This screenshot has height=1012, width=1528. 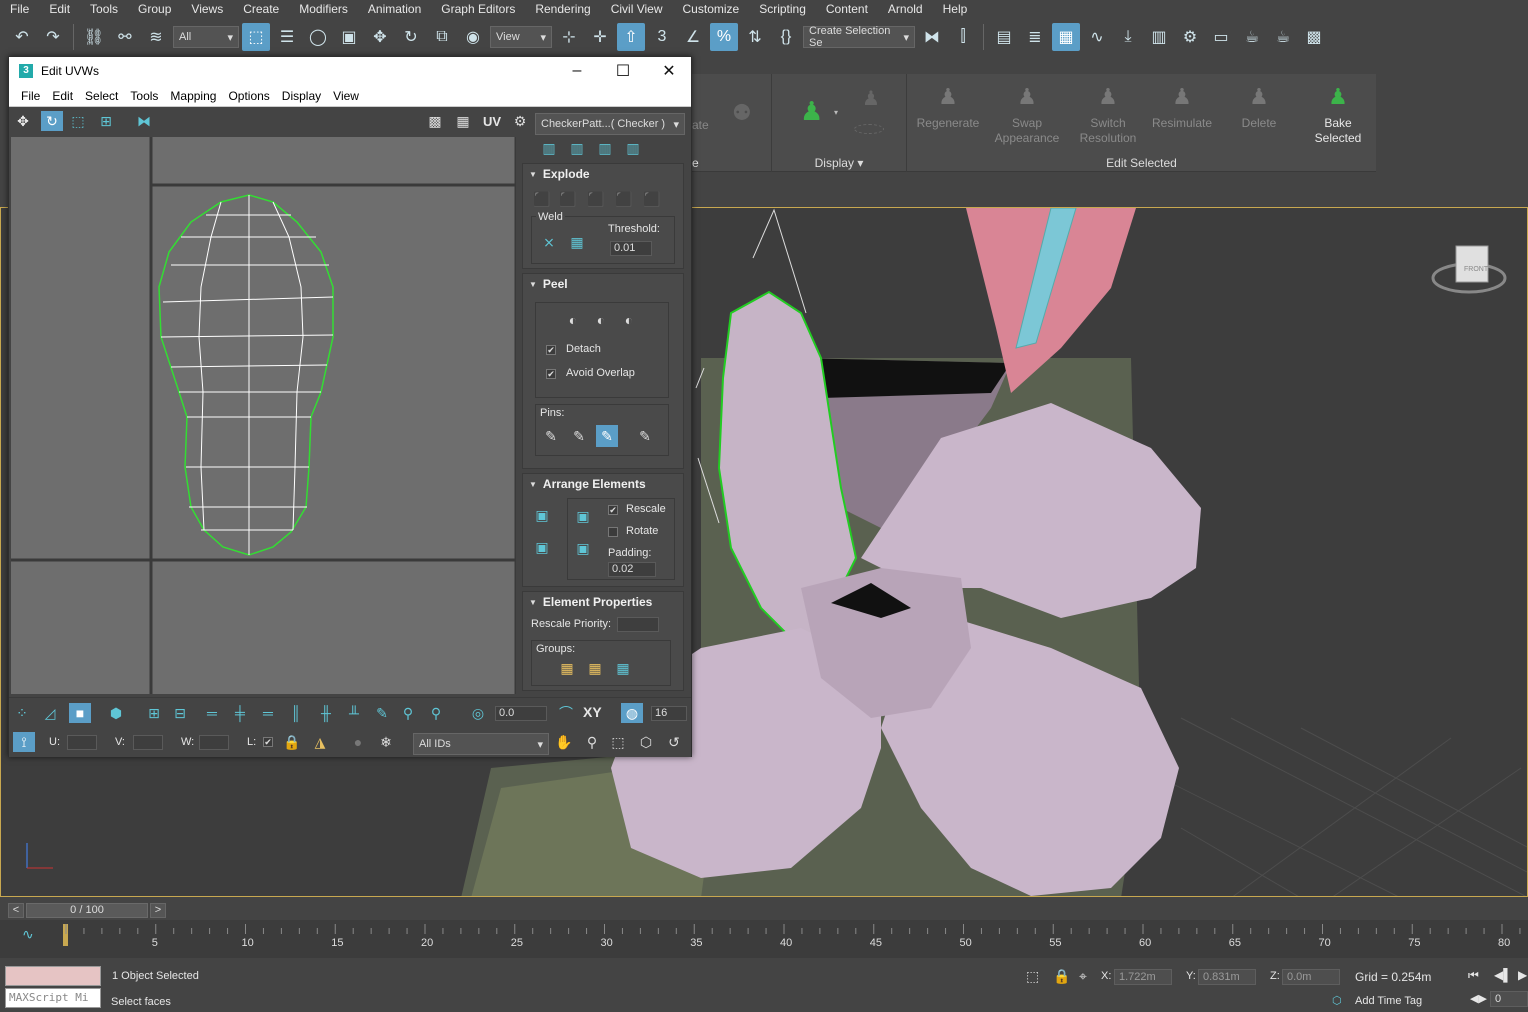 I want to click on angle-snap-icon: ∠, so click(x=693, y=37).